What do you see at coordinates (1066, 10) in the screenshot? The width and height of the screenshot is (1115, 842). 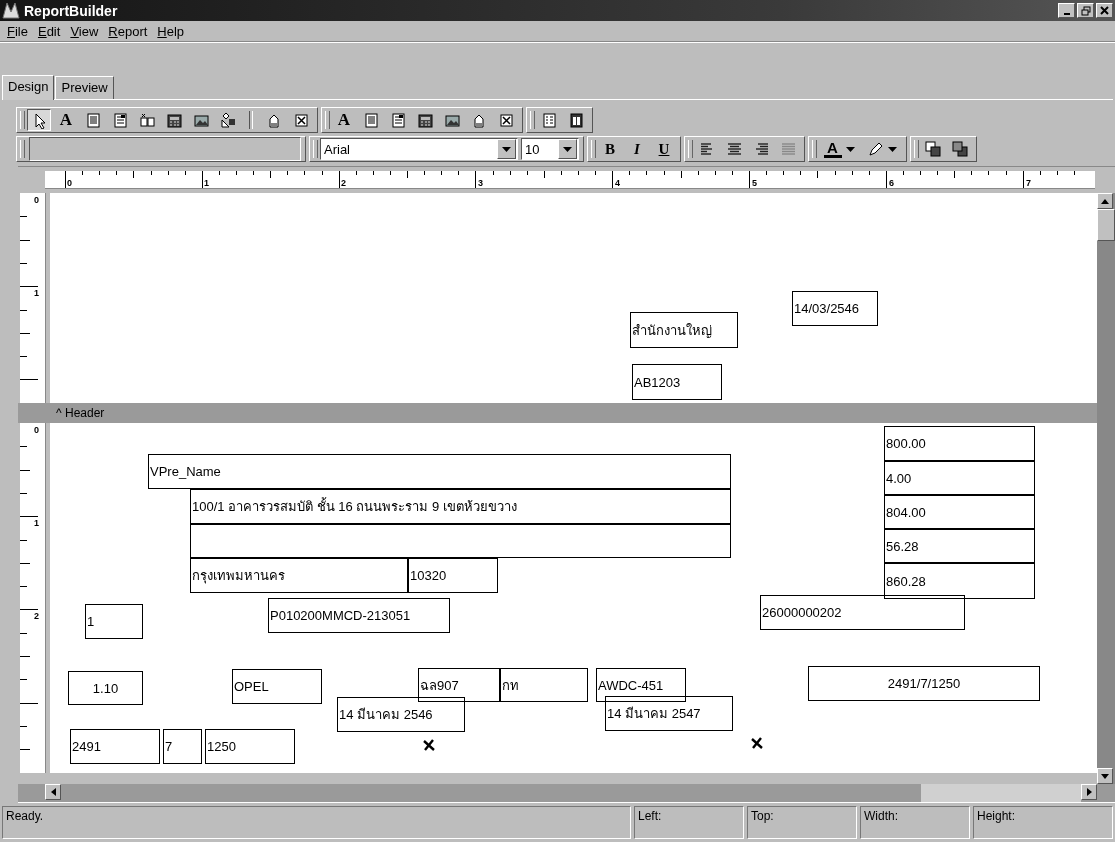 I see `minimize-button` at bounding box center [1066, 10].